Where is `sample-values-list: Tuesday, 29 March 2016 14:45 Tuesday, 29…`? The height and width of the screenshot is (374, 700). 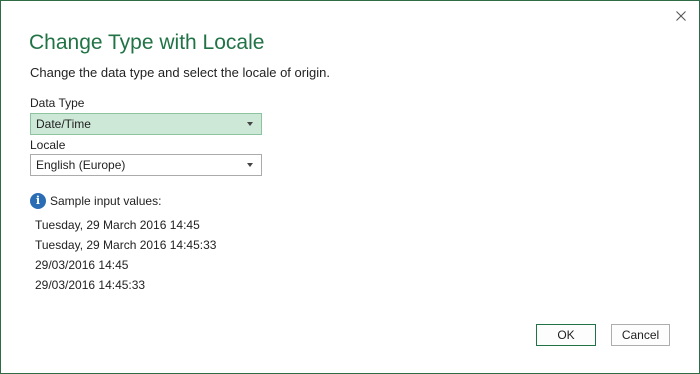
sample-values-list: Tuesday, 29 March 2016 14:45 Tuesday, 29… is located at coordinates (125, 257).